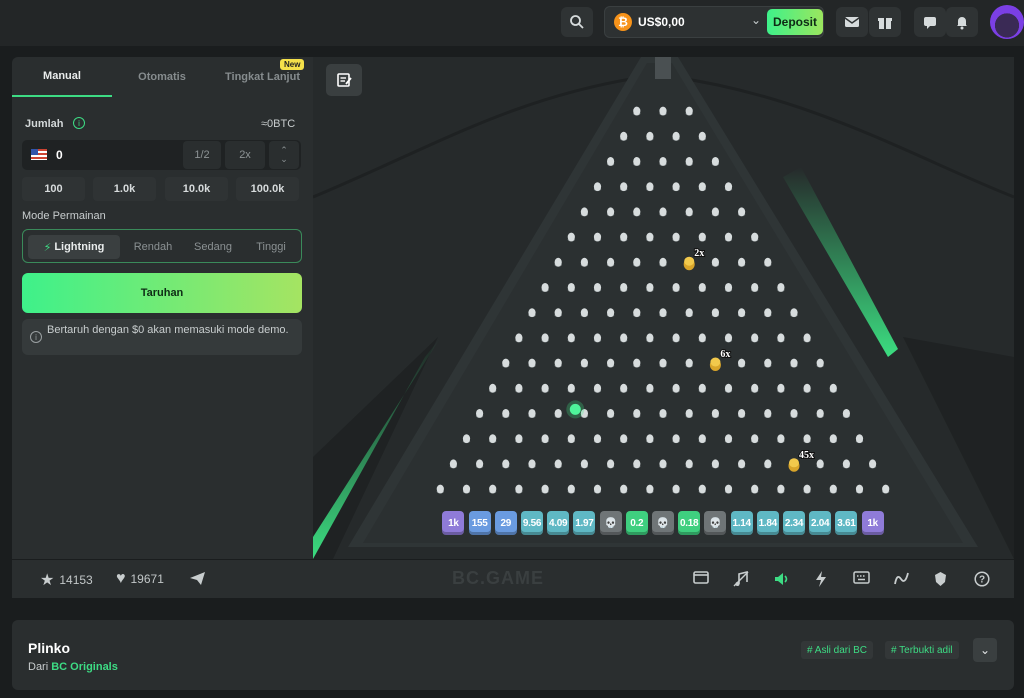  What do you see at coordinates (741, 580) in the screenshot?
I see `music-icon` at bounding box center [741, 580].